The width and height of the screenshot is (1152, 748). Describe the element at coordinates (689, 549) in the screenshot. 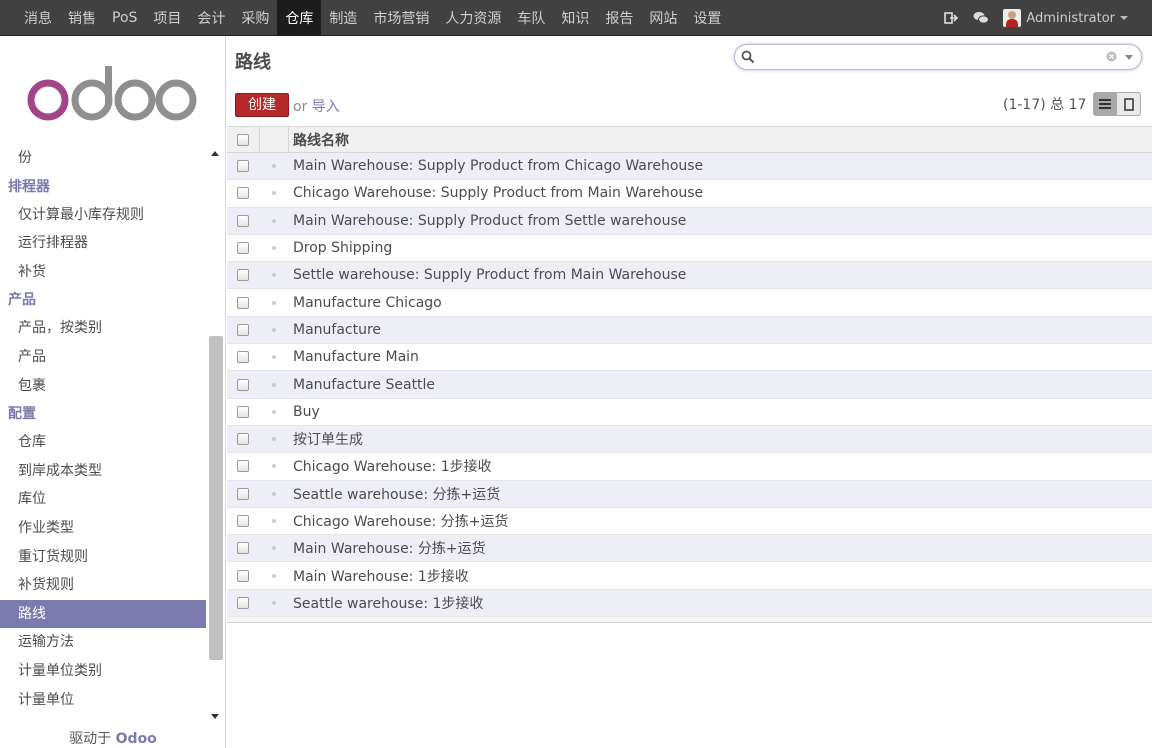

I see `table-row: Main Warehouse: 分拣+运货` at that location.